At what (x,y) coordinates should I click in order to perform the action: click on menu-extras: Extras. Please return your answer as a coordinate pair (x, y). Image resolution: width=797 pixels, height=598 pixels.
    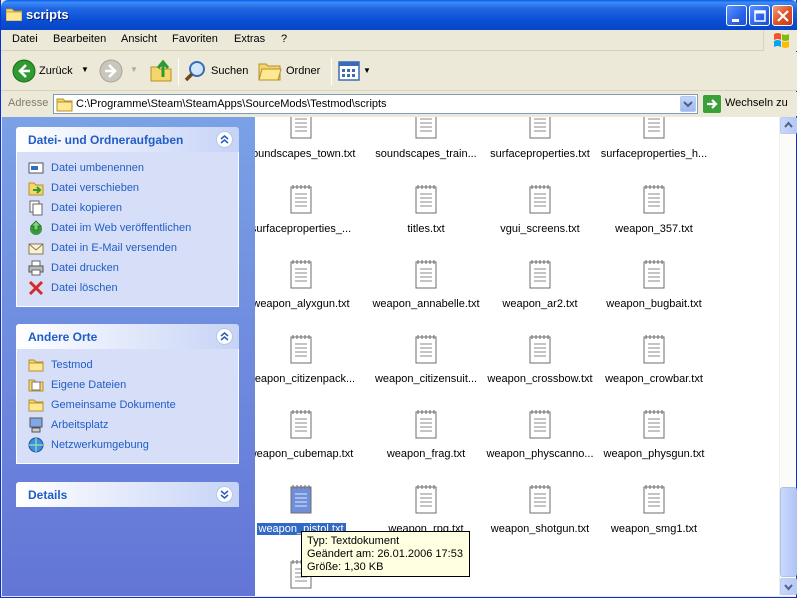
    Looking at the image, I should click on (249, 39).